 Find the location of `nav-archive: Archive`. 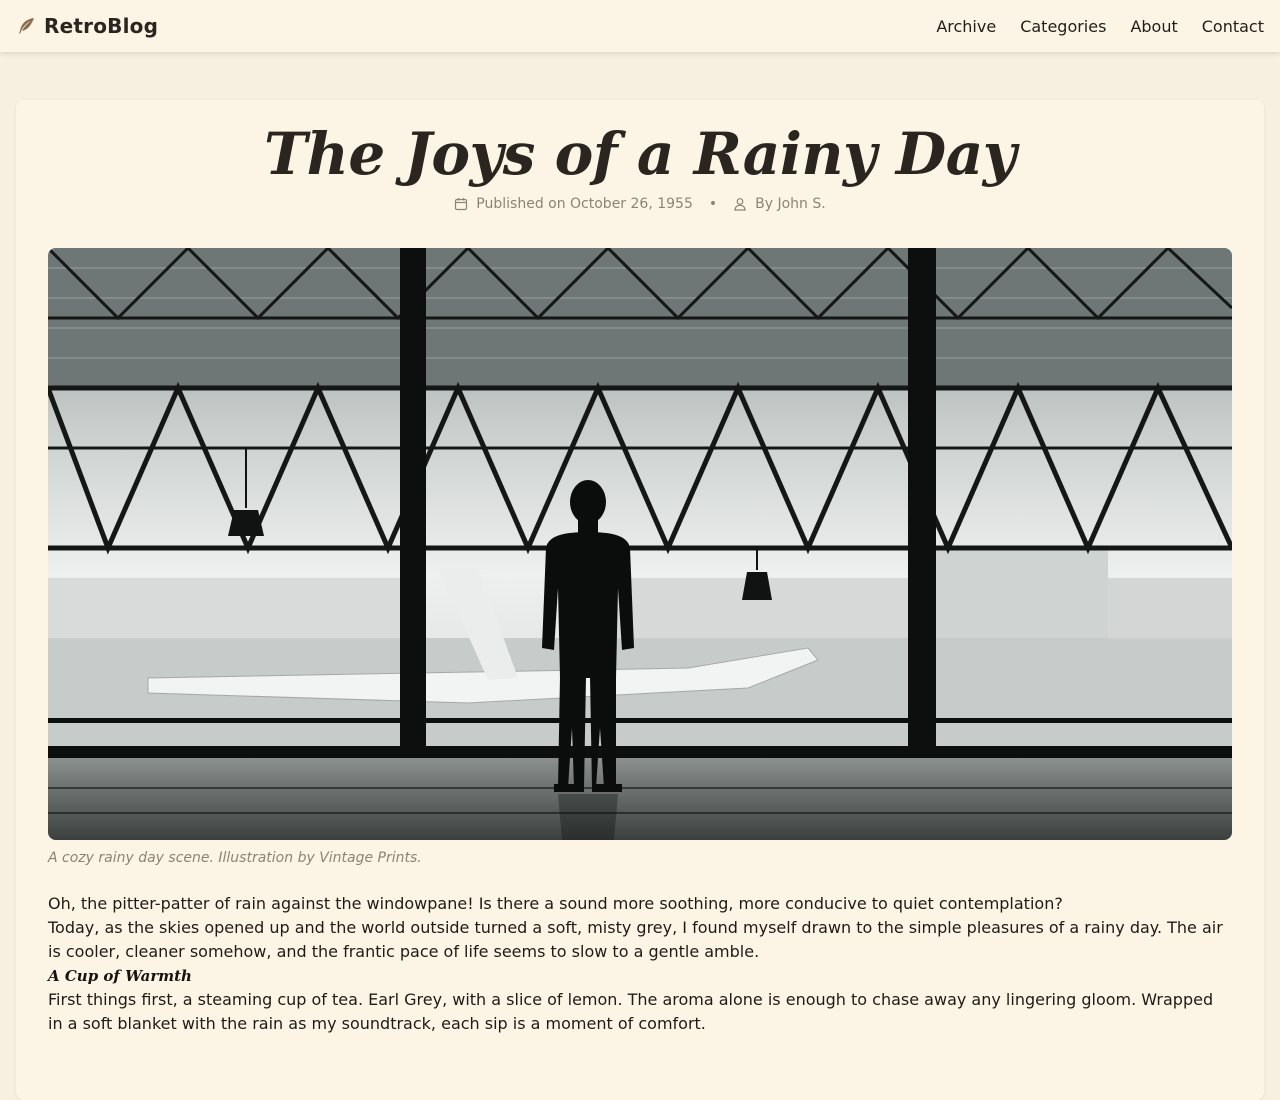

nav-archive: Archive is located at coordinates (966, 26).